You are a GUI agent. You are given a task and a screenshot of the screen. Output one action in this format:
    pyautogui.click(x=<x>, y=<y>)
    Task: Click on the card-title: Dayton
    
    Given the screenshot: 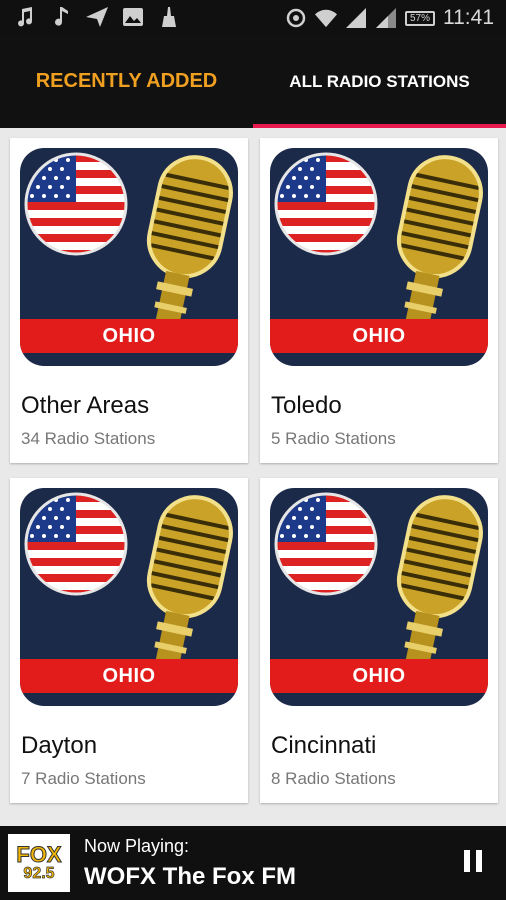 What is the action you would take?
    pyautogui.click(x=59, y=745)
    